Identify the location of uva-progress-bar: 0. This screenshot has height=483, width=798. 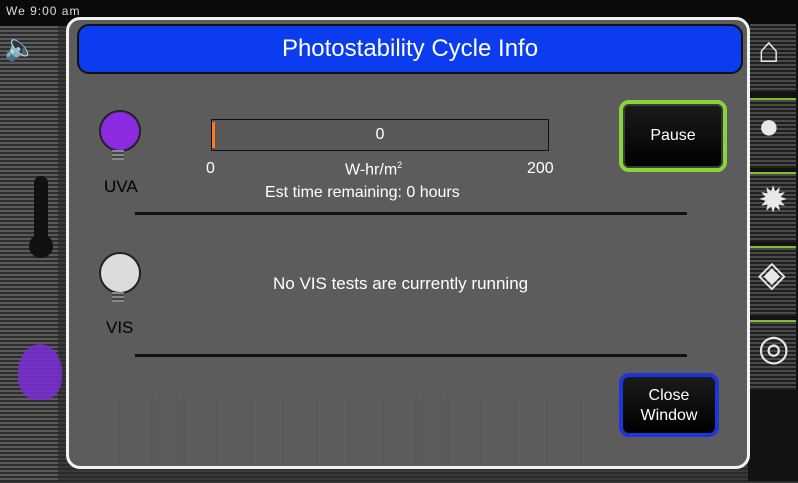
(380, 135).